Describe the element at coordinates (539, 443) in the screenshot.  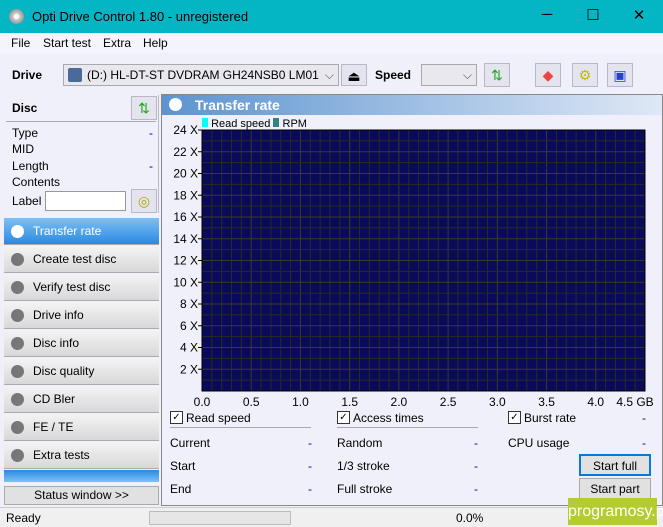
I see `cpu-usage-label: CPU usage` at that location.